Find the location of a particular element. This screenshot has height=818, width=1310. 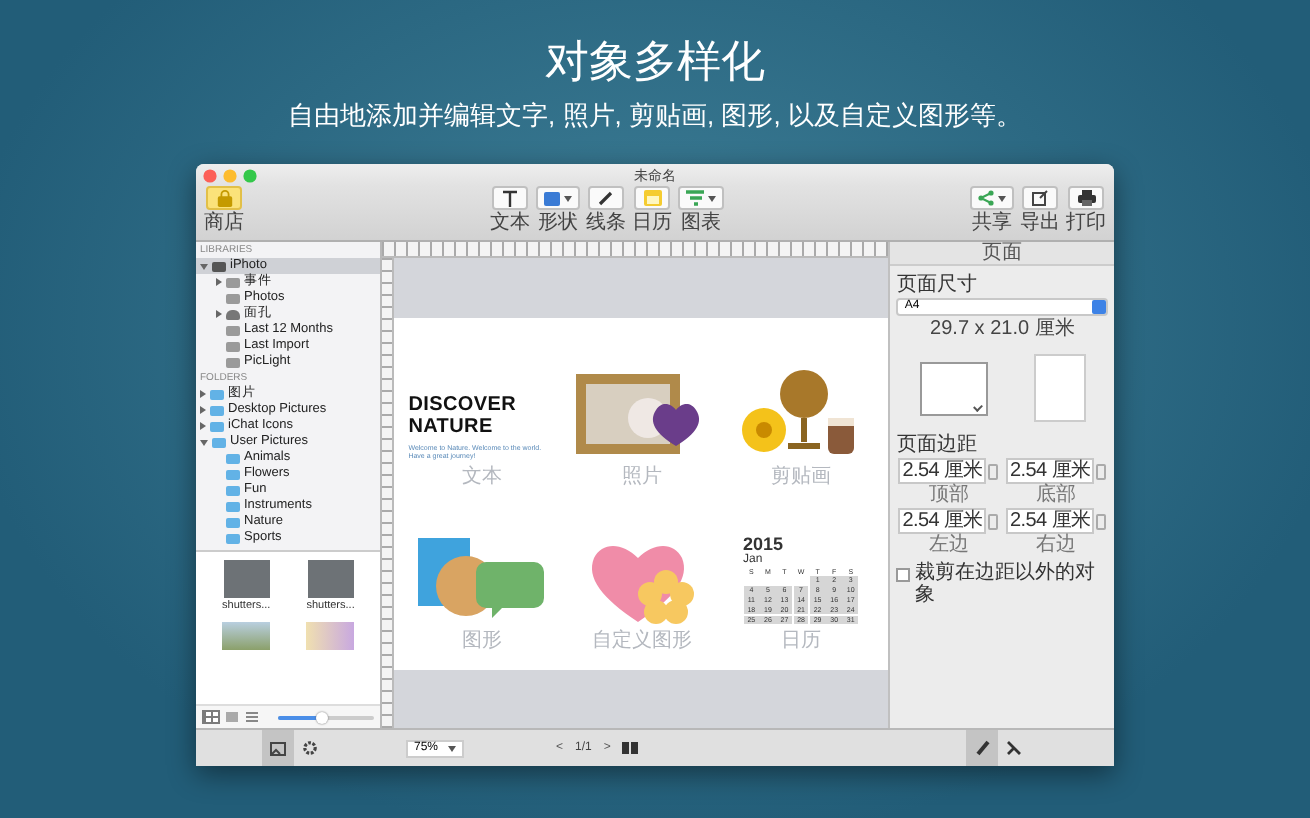

item-caption: 图形 is located at coordinates (482, 641).